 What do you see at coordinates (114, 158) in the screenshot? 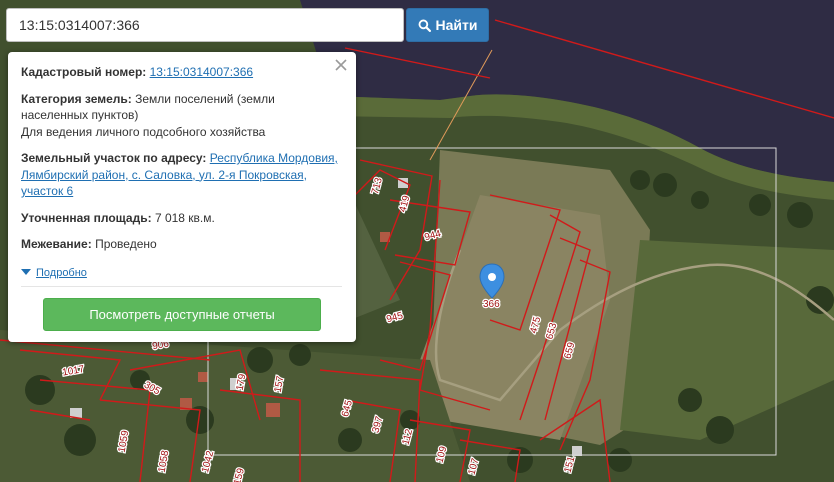
I see `address-label: Земельный участок по адресу:` at bounding box center [114, 158].